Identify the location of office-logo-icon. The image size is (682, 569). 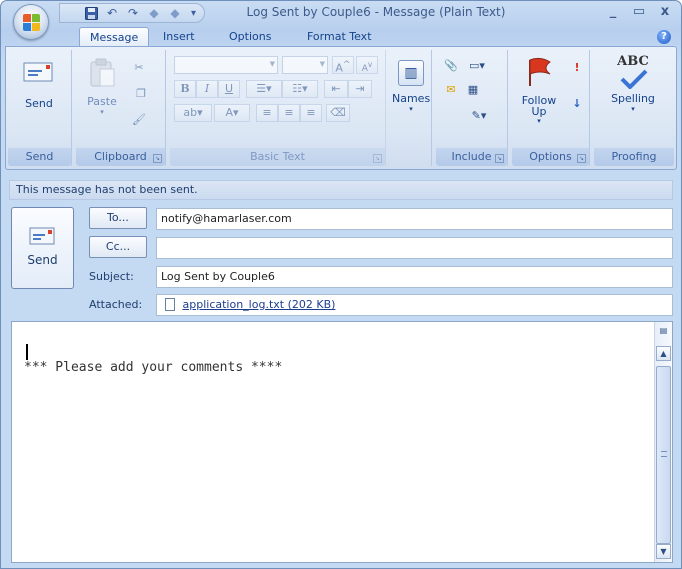
(31, 22).